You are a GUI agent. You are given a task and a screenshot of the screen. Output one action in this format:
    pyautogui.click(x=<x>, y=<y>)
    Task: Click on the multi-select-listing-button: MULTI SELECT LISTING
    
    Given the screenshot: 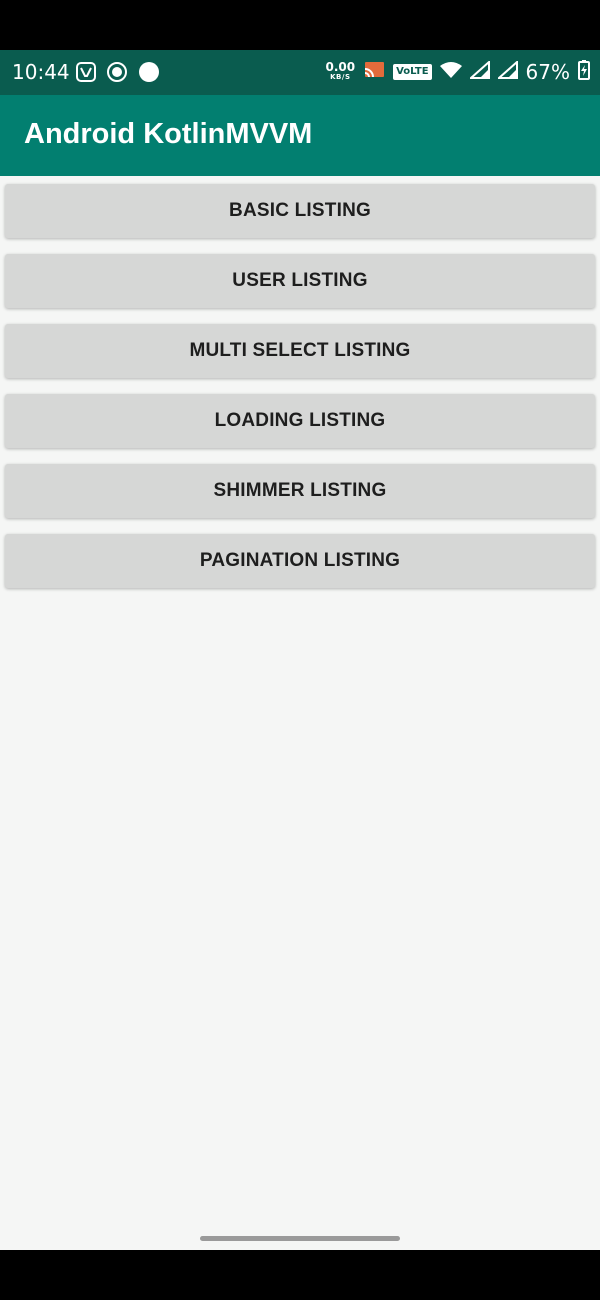 What is the action you would take?
    pyautogui.click(x=300, y=351)
    